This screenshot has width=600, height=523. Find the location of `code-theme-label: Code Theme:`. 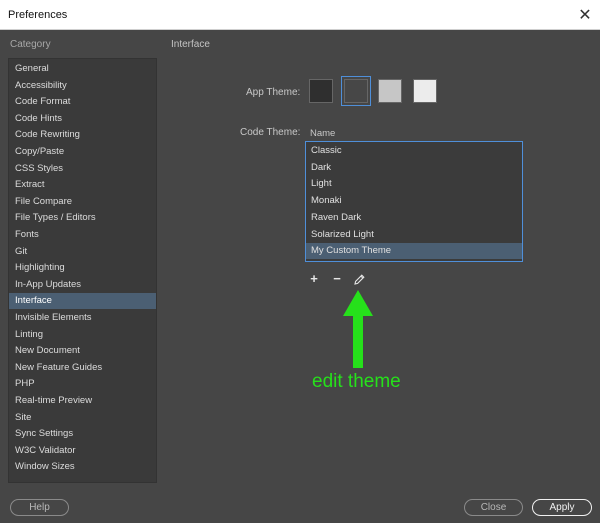

code-theme-label: Code Theme: is located at coordinates (270, 132).